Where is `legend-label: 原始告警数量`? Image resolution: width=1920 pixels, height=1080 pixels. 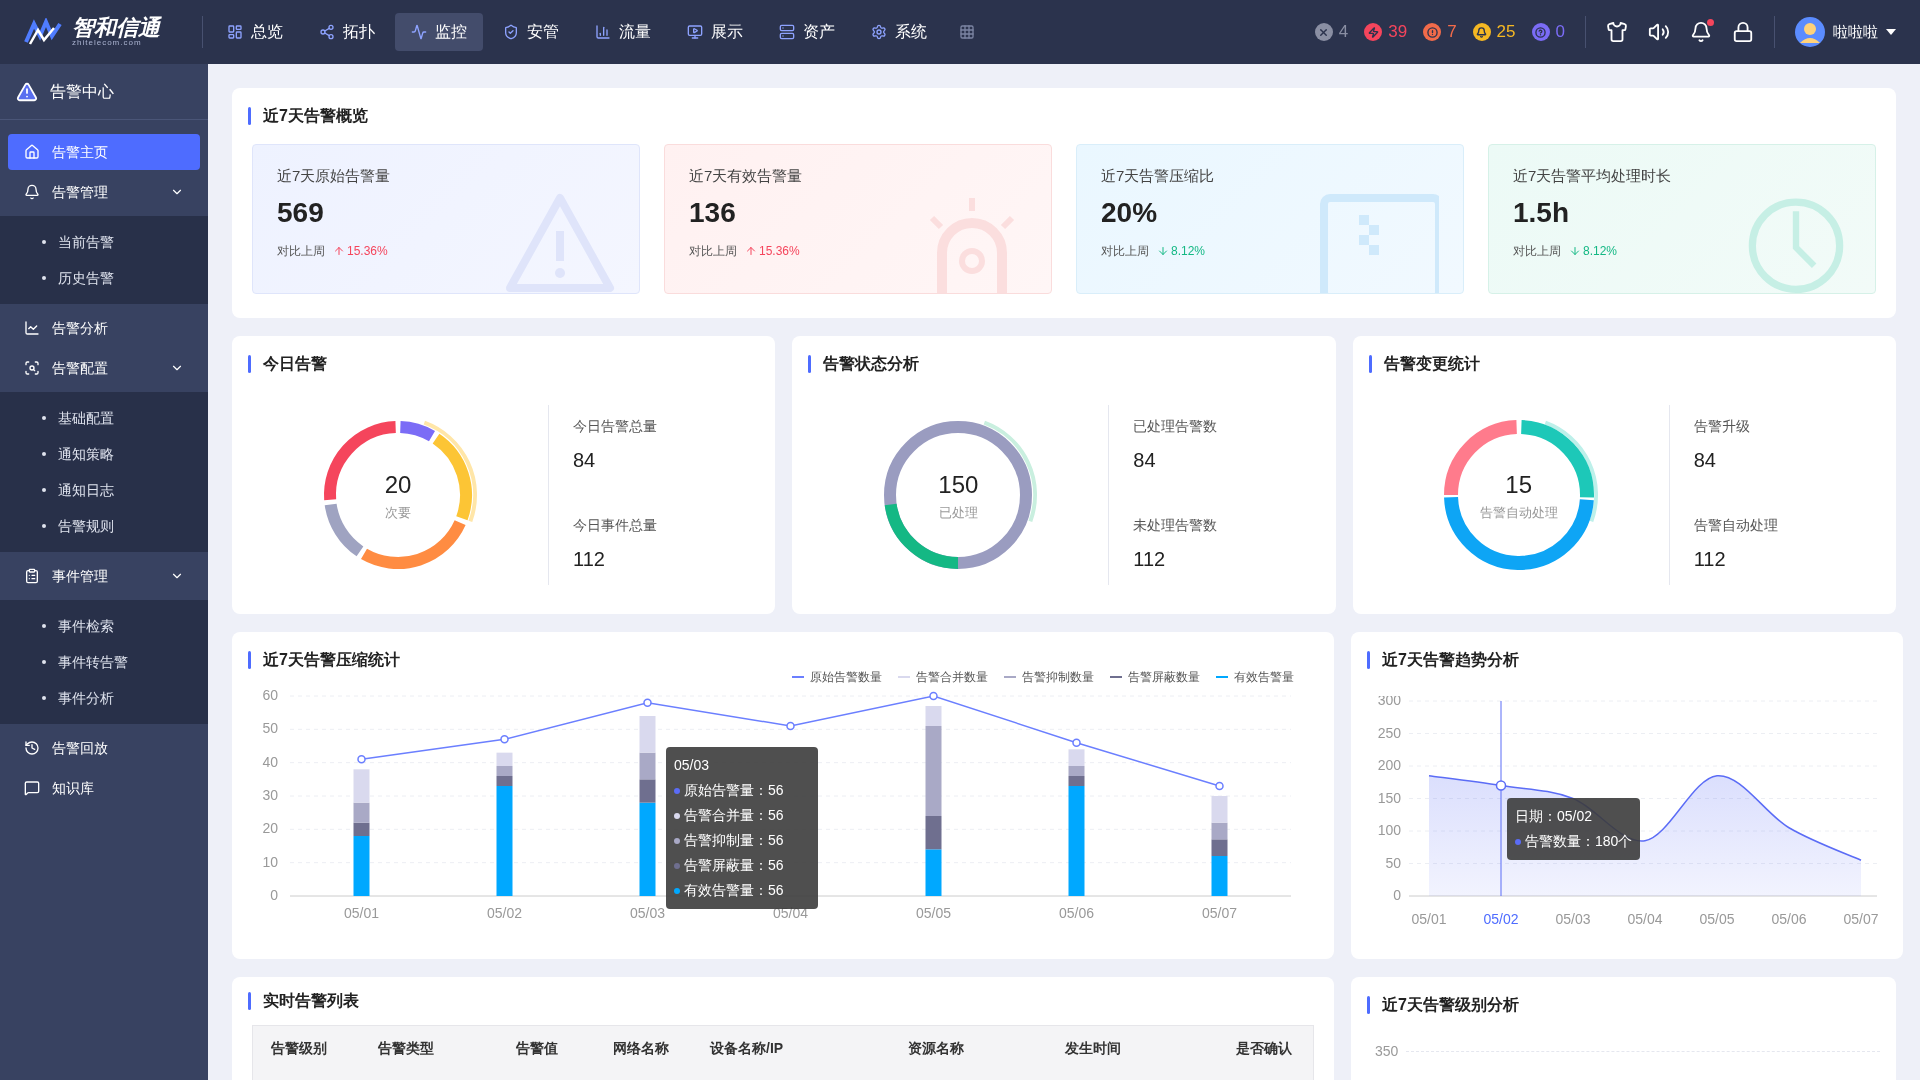
legend-label: 原始告警数量 is located at coordinates (846, 677).